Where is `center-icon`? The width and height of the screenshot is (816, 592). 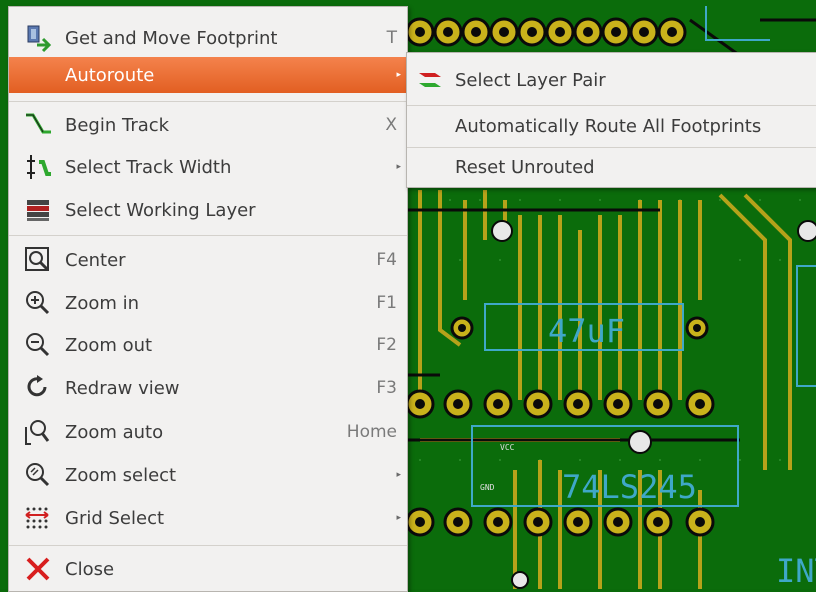
center-icon is located at coordinates (38, 260).